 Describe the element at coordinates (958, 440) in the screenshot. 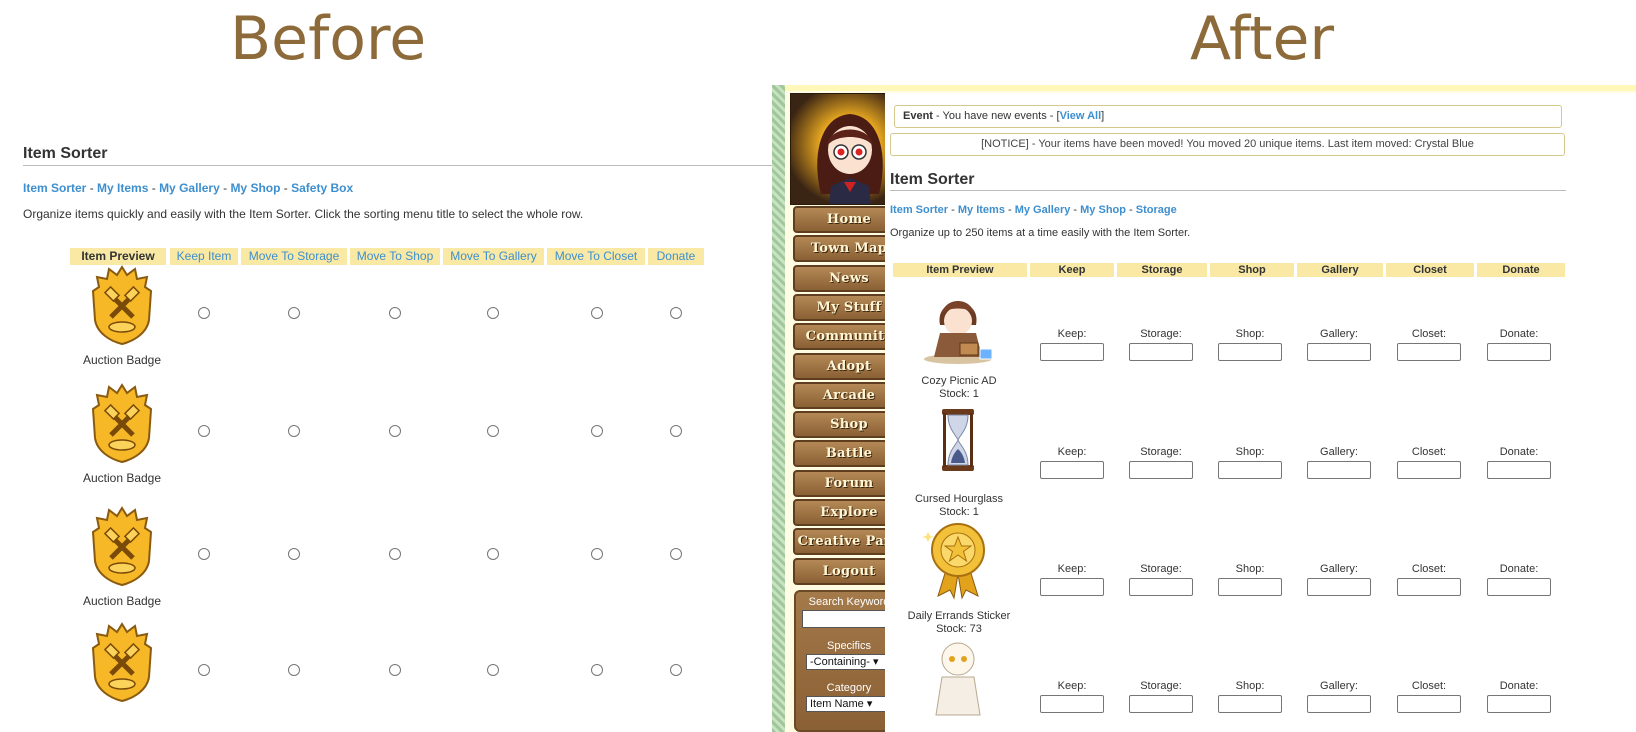

I see `hourglass-item-icon` at that location.